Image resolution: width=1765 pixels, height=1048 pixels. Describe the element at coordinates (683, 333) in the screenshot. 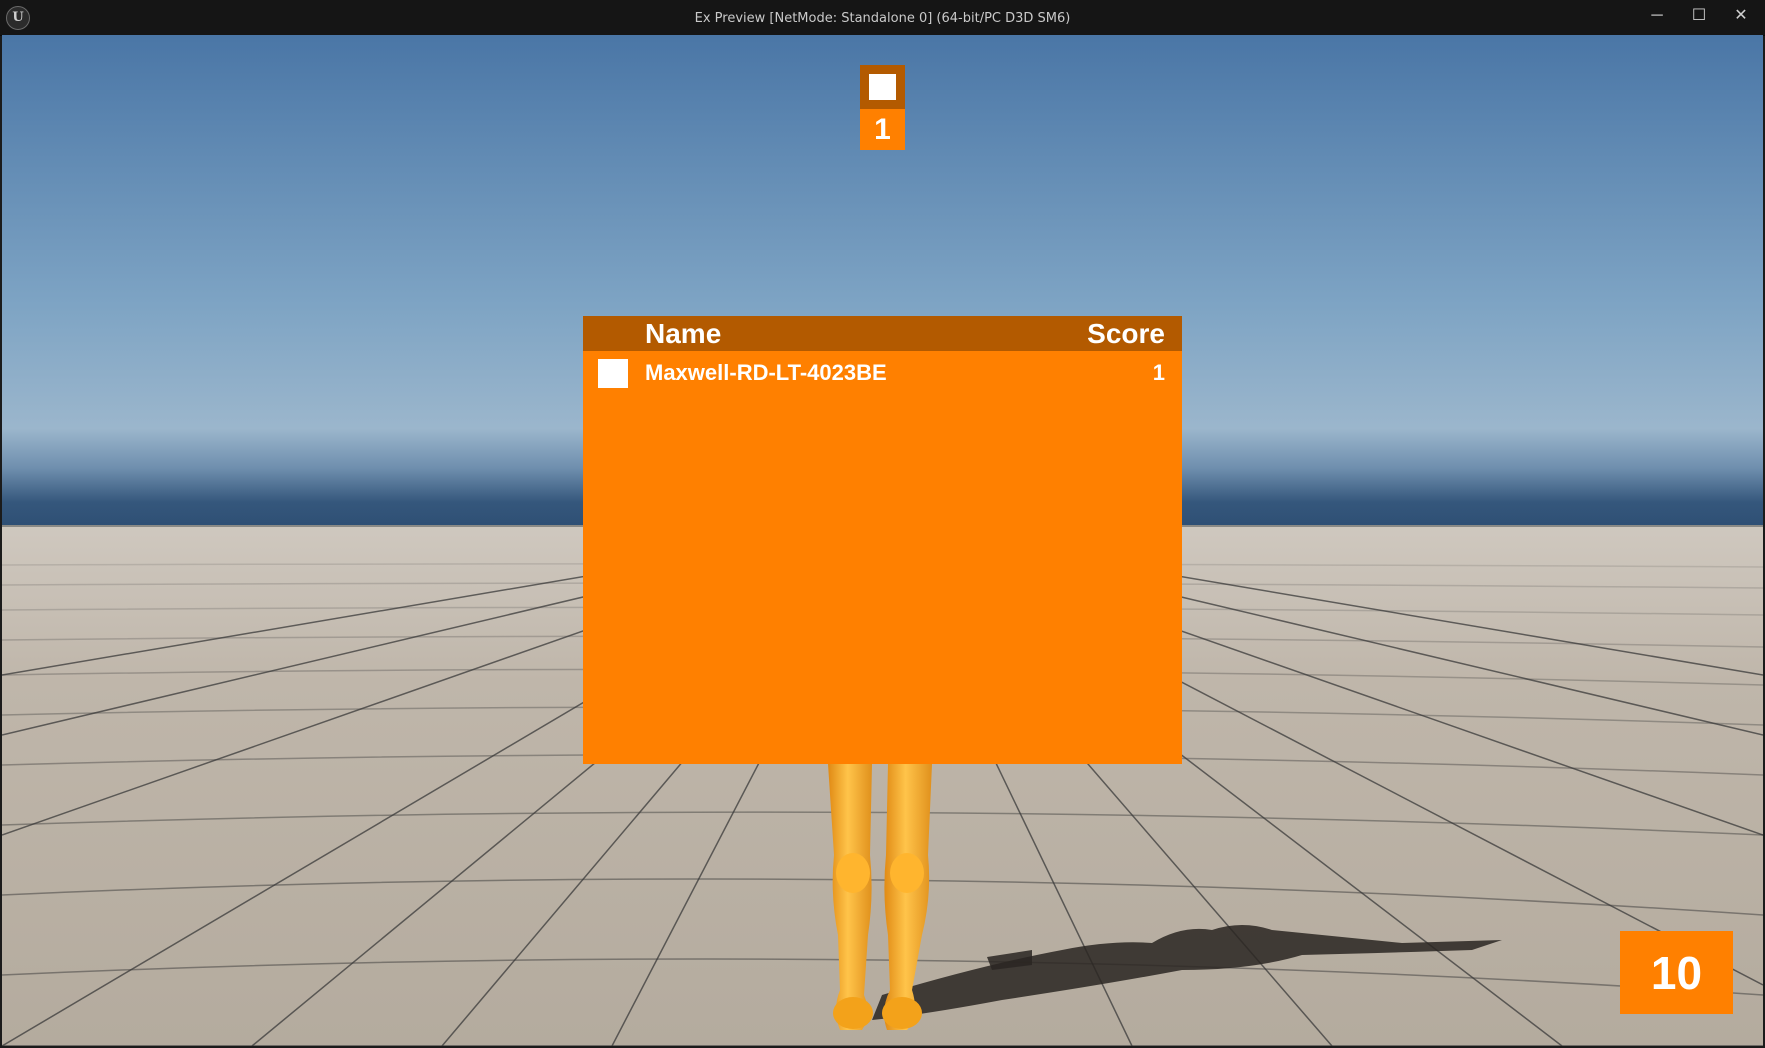

I see `scoreboard-header-name: Name` at that location.